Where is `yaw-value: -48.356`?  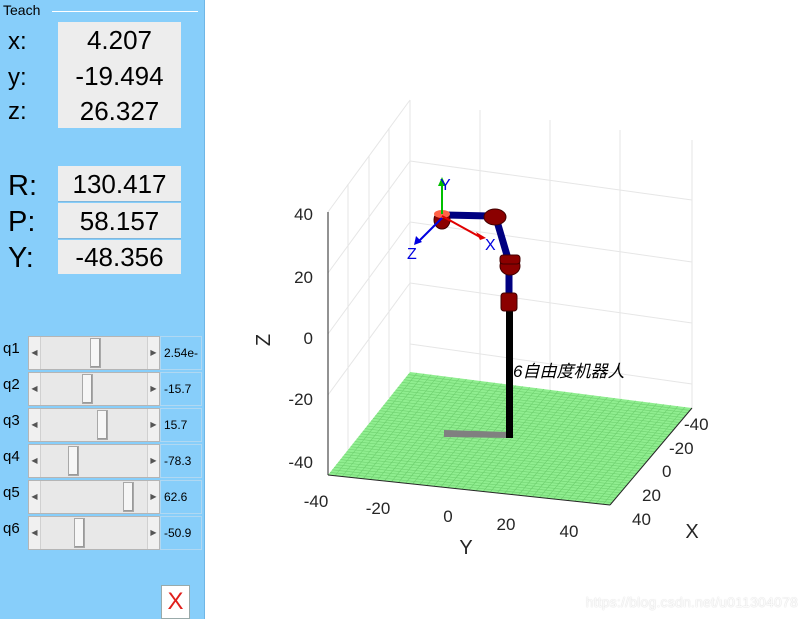
yaw-value: -48.356 is located at coordinates (119, 257).